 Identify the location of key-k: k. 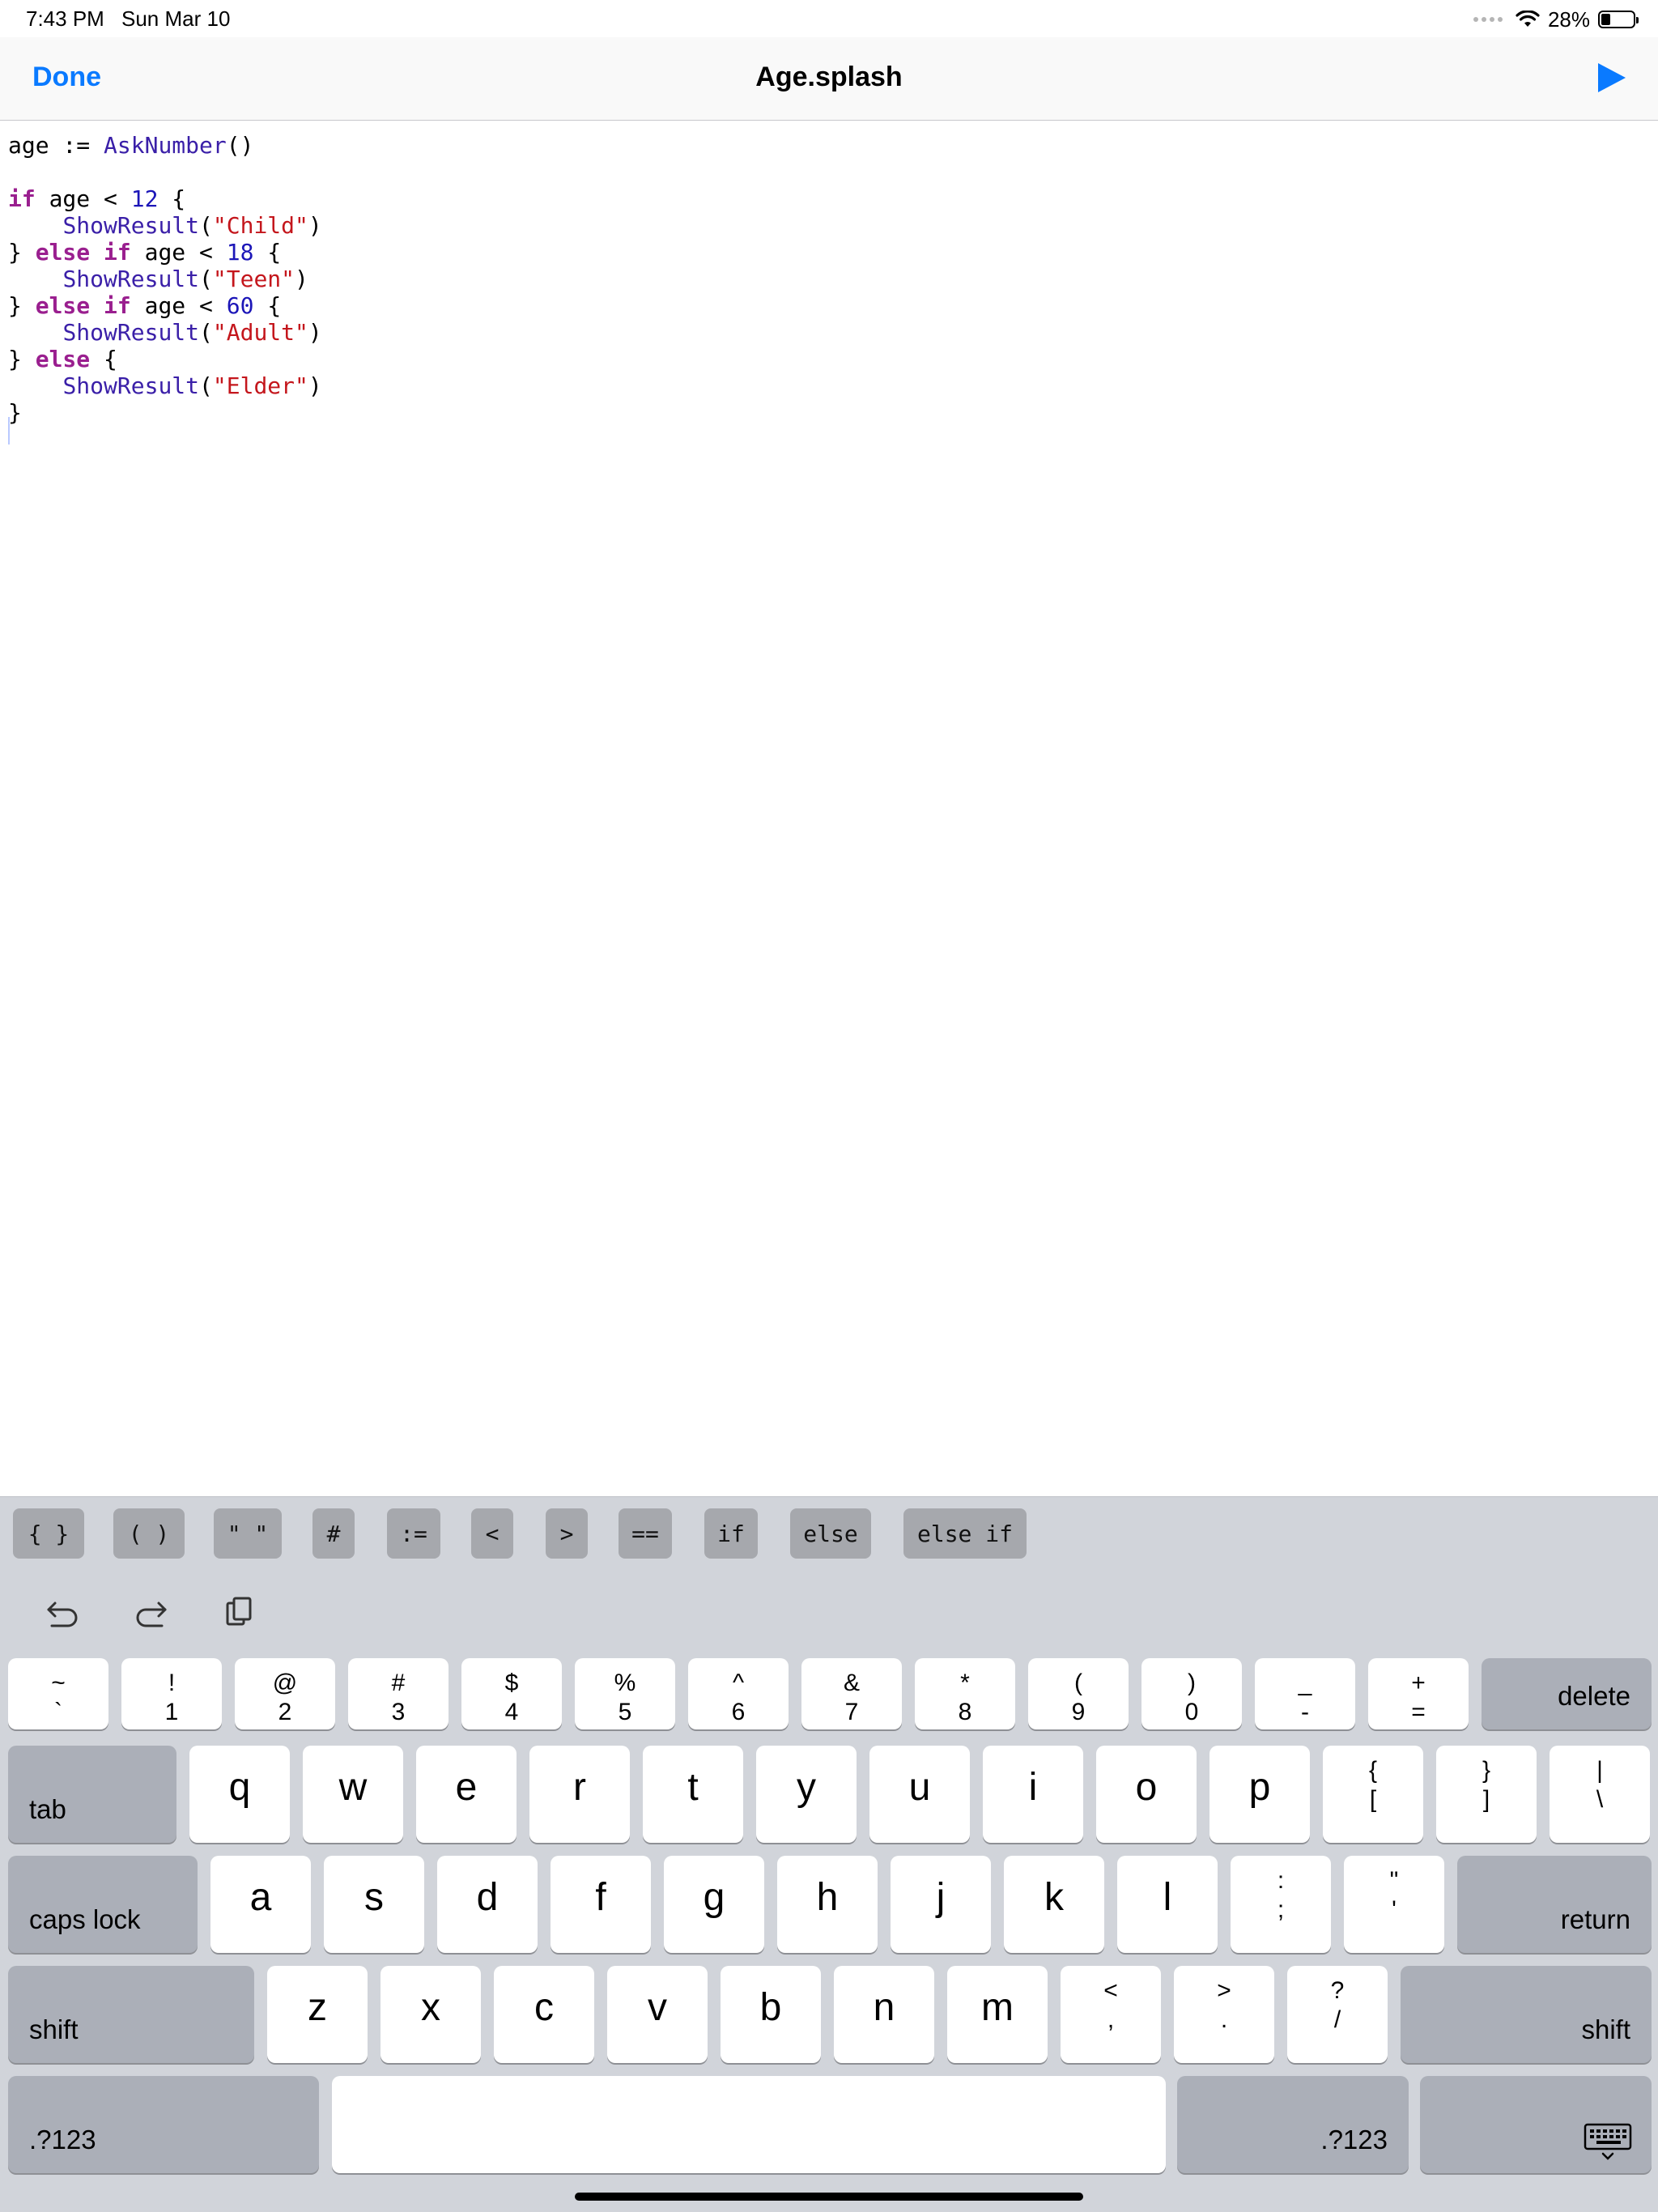
(1054, 1905).